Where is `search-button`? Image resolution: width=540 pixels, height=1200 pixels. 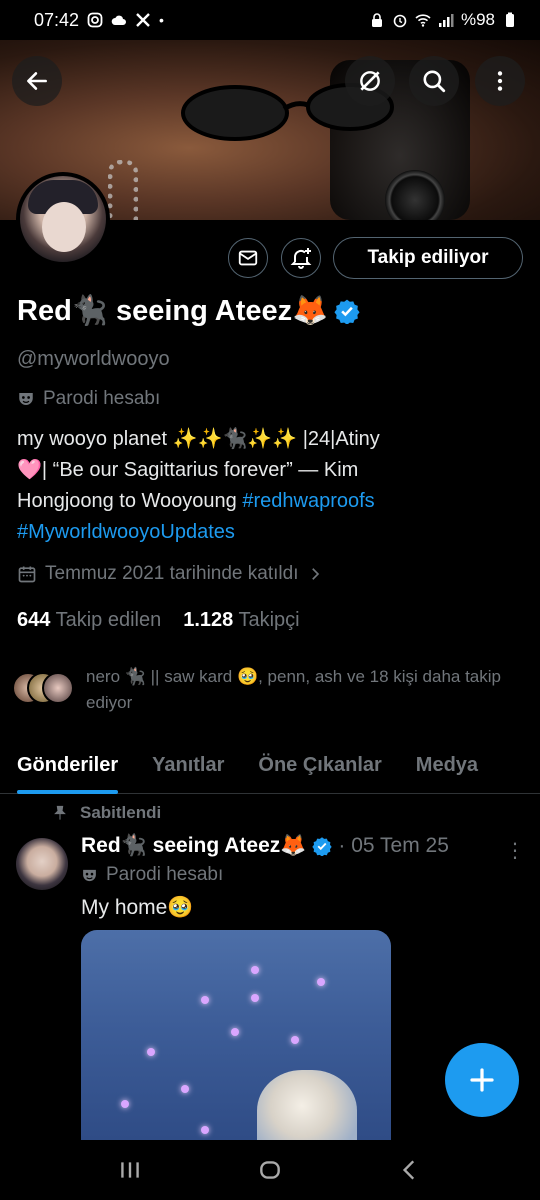
search-button is located at coordinates (434, 81).